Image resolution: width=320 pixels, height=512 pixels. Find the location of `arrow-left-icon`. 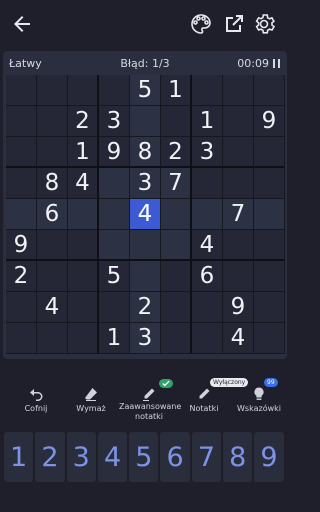

arrow-left-icon is located at coordinates (22, 24).